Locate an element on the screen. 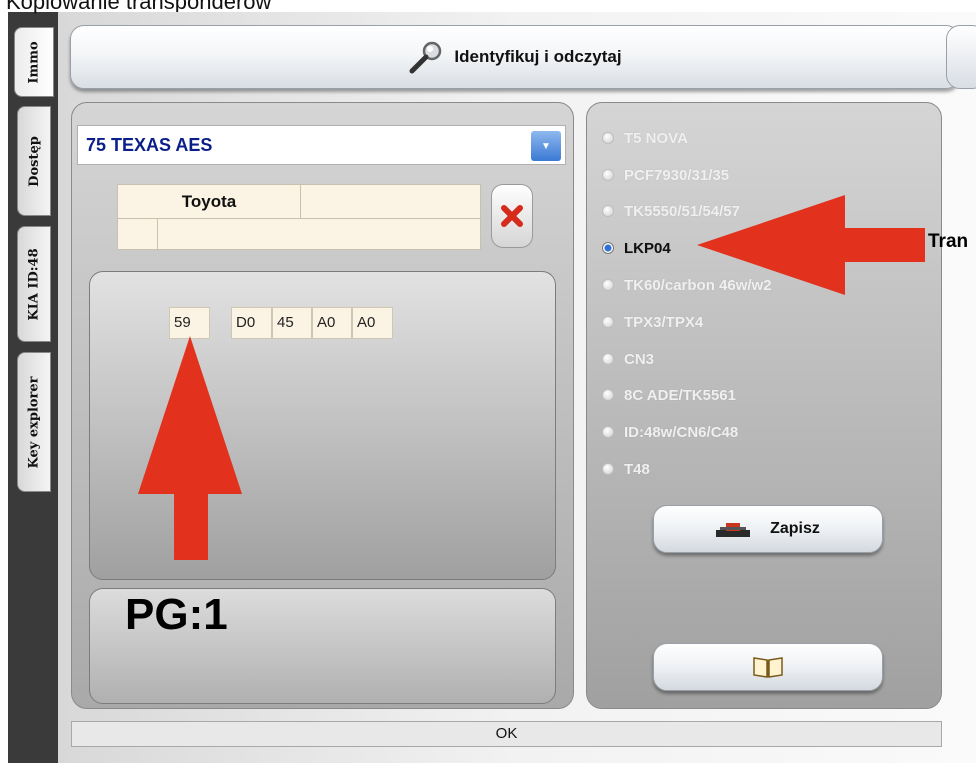  tab-label: Key explorer is located at coordinates (34, 422).